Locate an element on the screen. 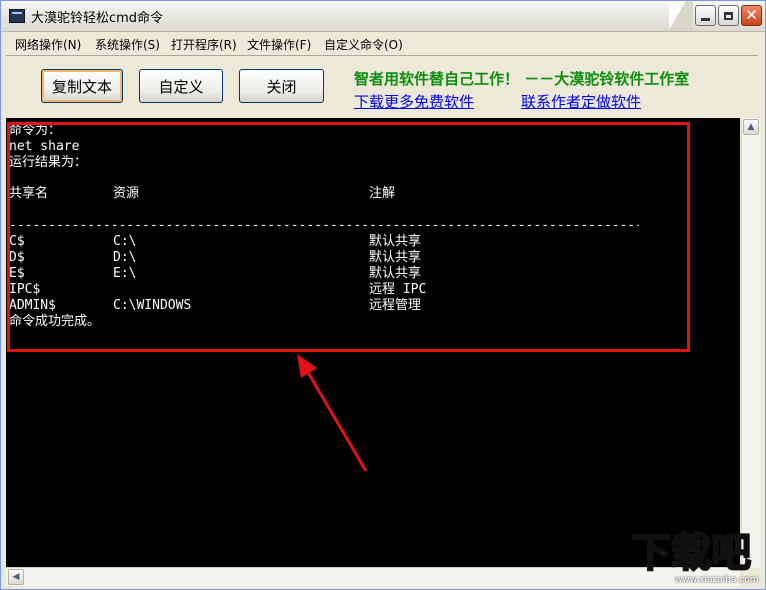  maximize-icon is located at coordinates (728, 15).